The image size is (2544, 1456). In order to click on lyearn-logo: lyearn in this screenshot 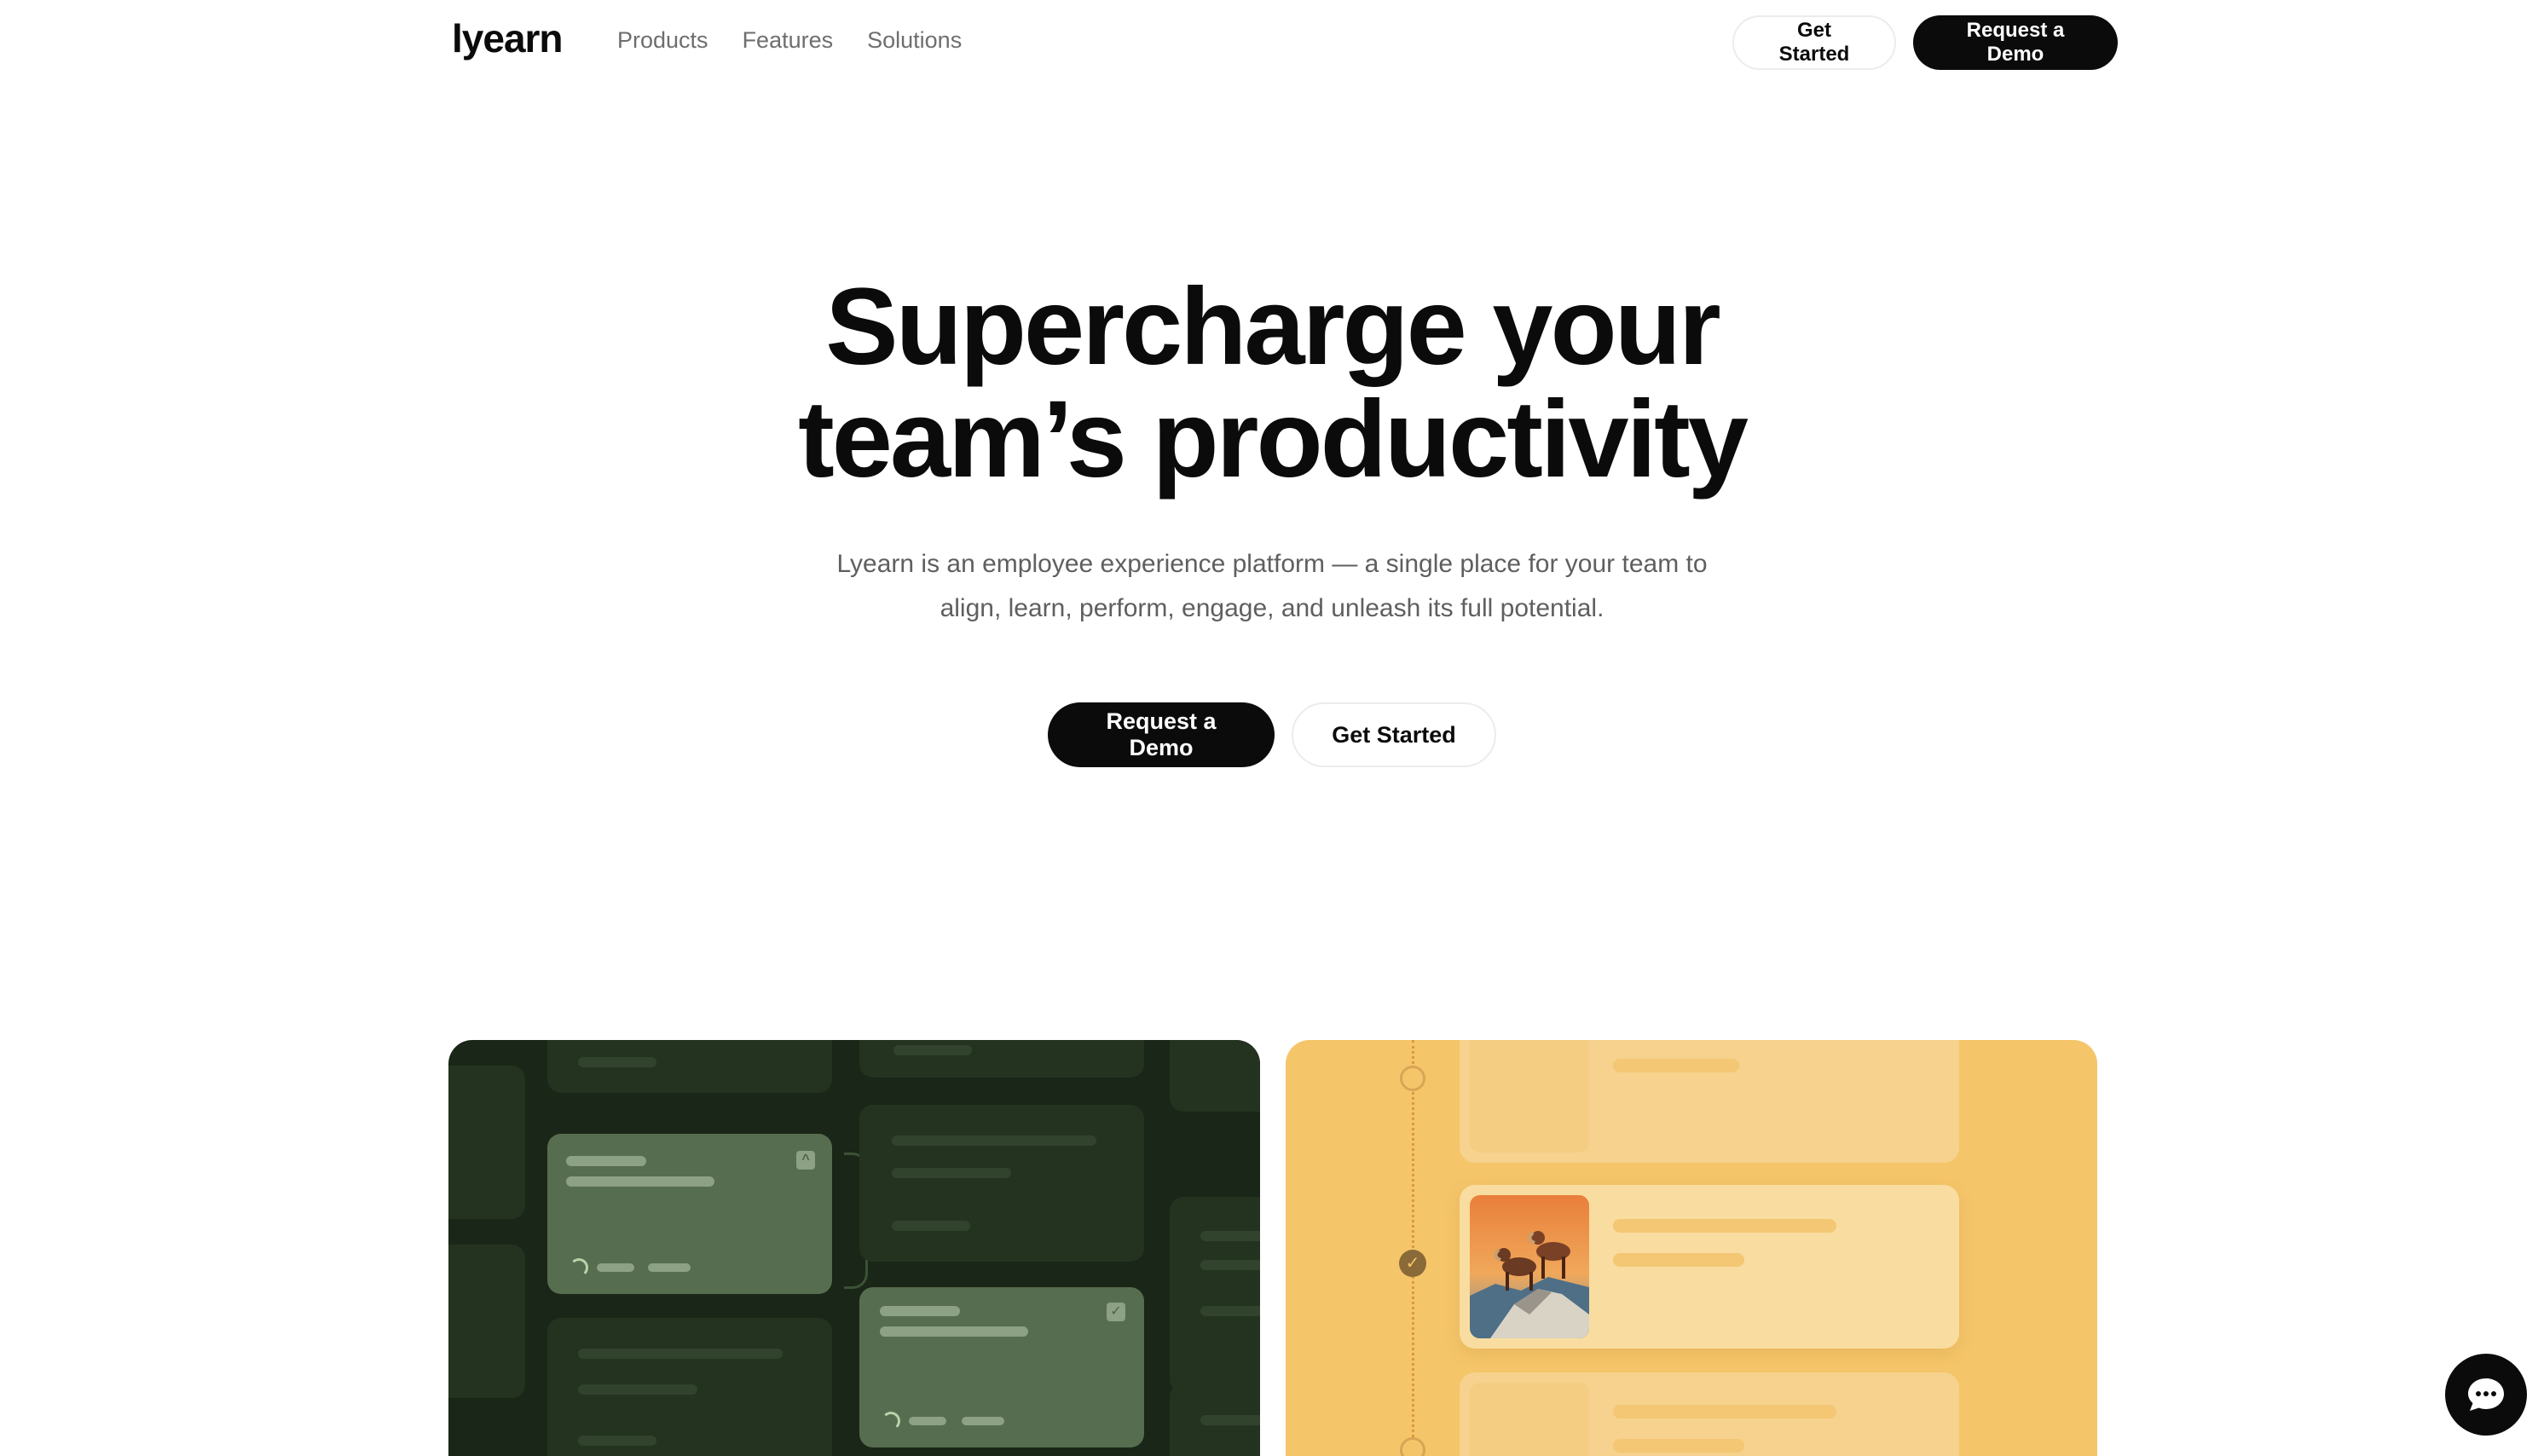, I will do `click(508, 38)`.